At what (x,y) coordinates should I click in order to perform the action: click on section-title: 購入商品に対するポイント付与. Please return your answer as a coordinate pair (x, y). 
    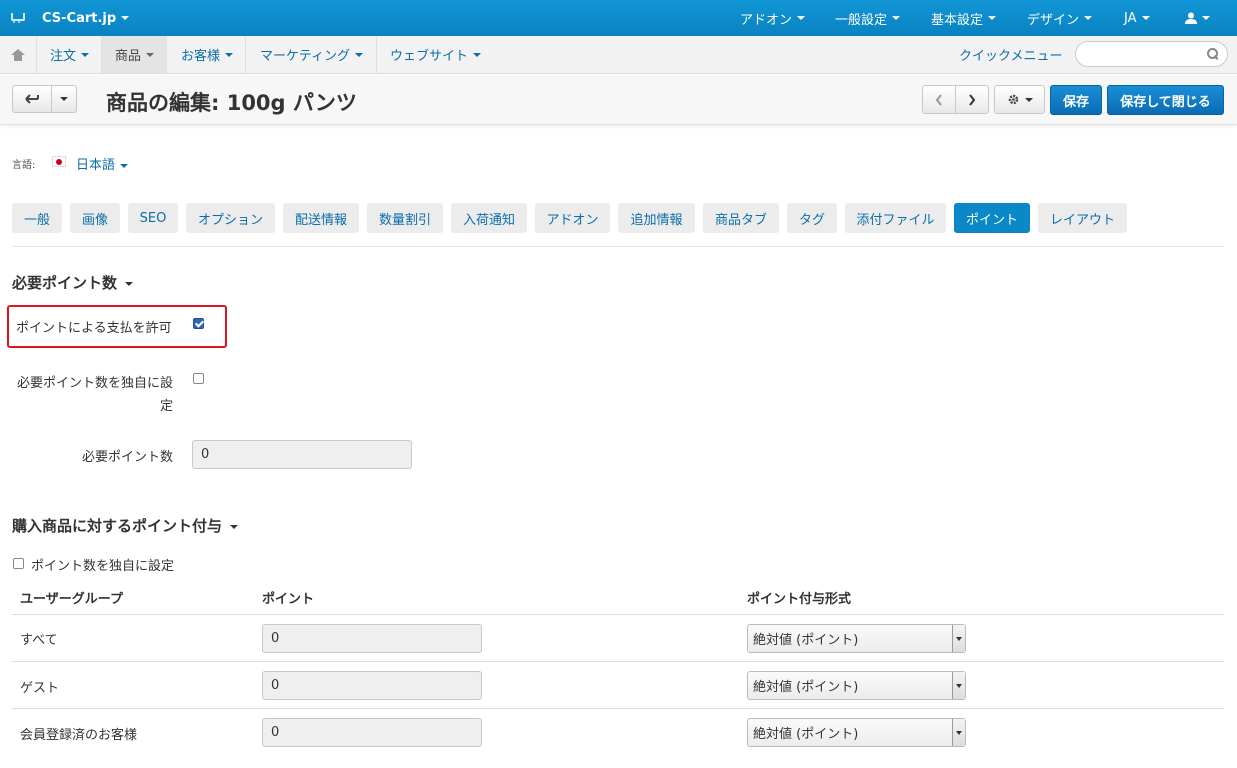
    Looking at the image, I should click on (117, 526).